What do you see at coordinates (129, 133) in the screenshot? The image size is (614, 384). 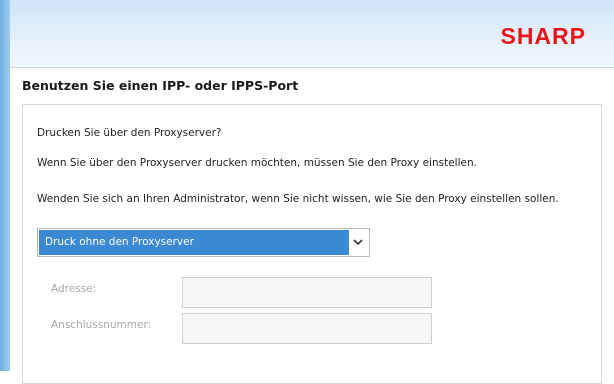 I see `proxy-question-text: Drucken Sie über den Proxyserver?` at bounding box center [129, 133].